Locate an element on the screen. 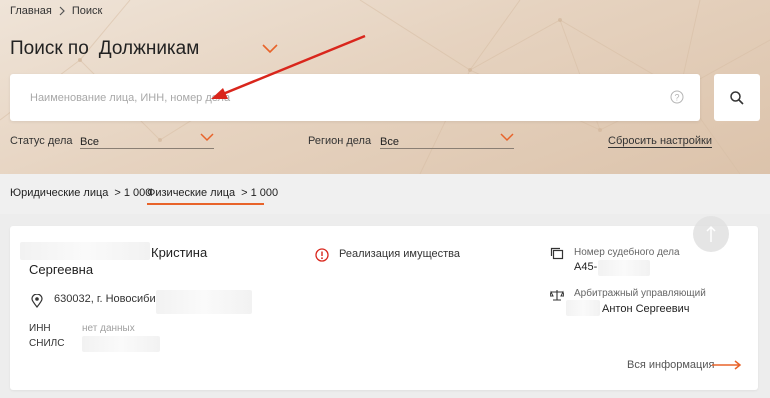 The width and height of the screenshot is (770, 398). snils-label: СНИЛС is located at coordinates (47, 343).